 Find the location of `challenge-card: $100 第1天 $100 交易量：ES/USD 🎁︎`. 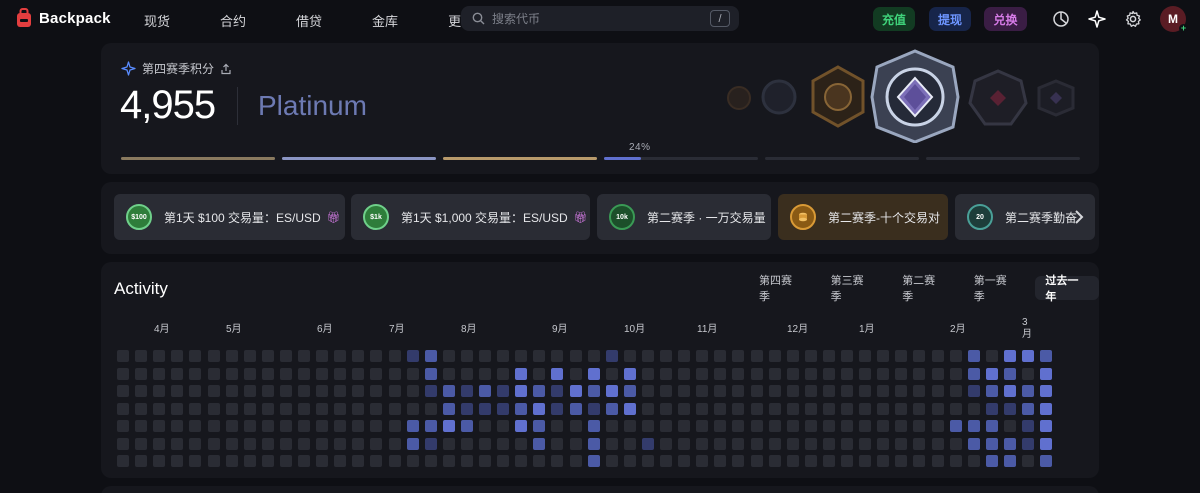

challenge-card: $100 第1天 $100 交易量：ES/USD 🎁︎ is located at coordinates (229, 217).